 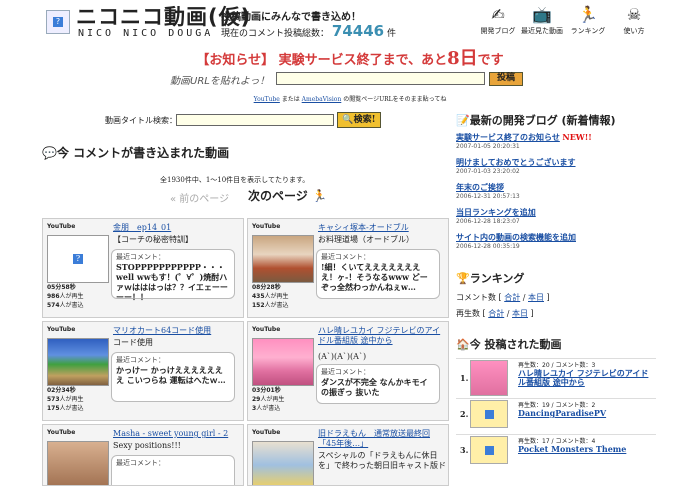 What do you see at coordinates (177, 434) in the screenshot?
I see `video-title-link: Masha - sweet young girl - 2` at bounding box center [177, 434].